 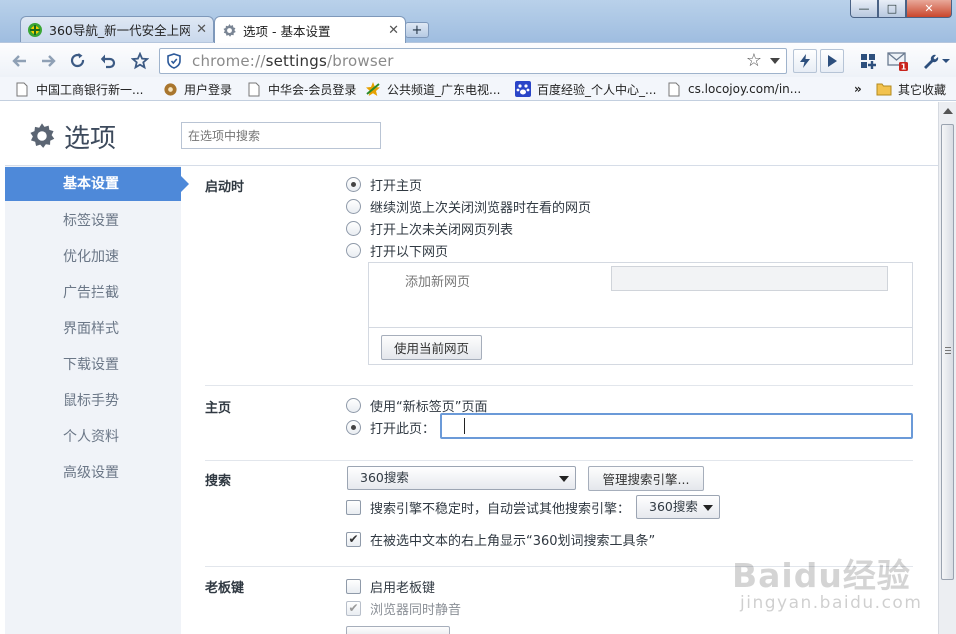 I want to click on bosskey-mute-option: ✔ 浏览器同时静音, so click(x=403, y=608).